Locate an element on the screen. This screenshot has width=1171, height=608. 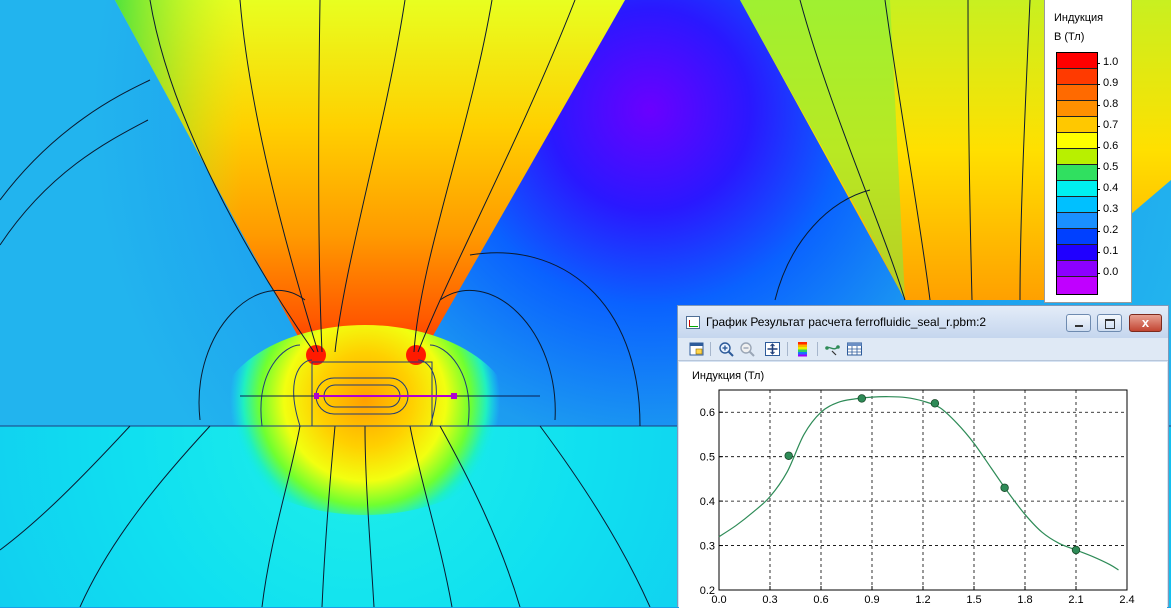
legend-tick-label: 0.0 is located at coordinates (1111, 272).